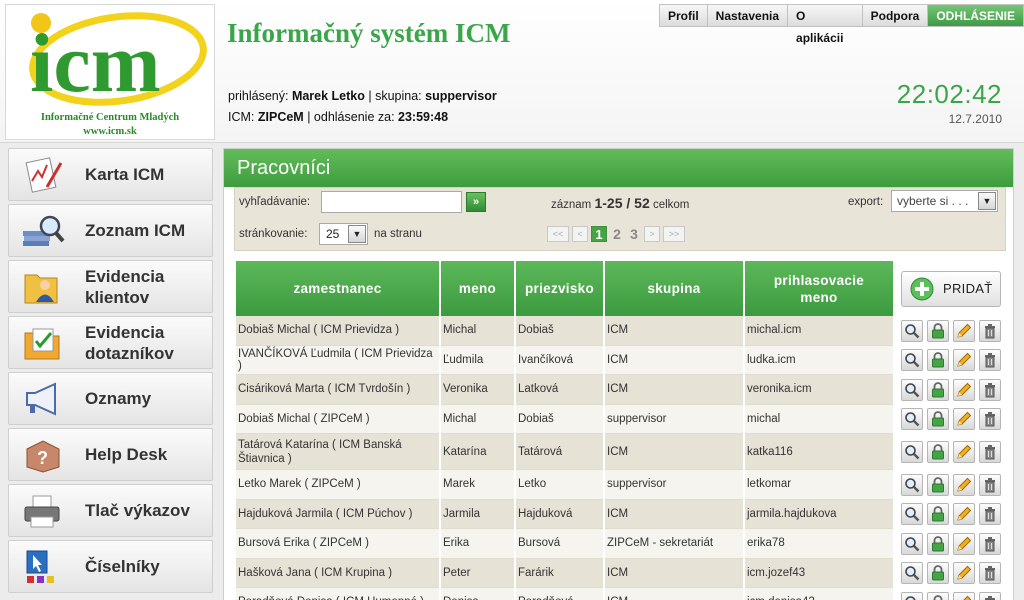  What do you see at coordinates (110, 174) in the screenshot?
I see `sidebar-item-karta-icm: Karta ICM` at bounding box center [110, 174].